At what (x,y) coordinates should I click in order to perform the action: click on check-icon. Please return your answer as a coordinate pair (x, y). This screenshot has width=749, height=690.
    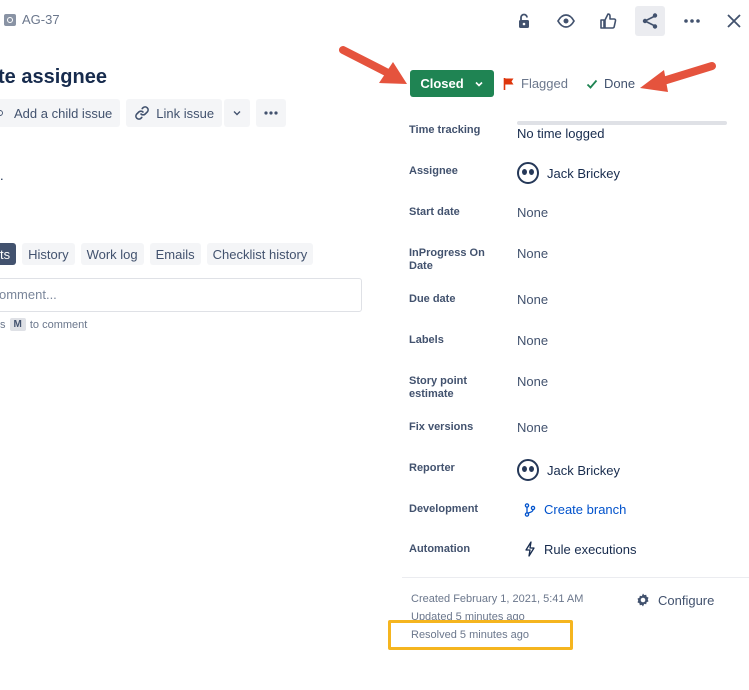
    Looking at the image, I should click on (592, 84).